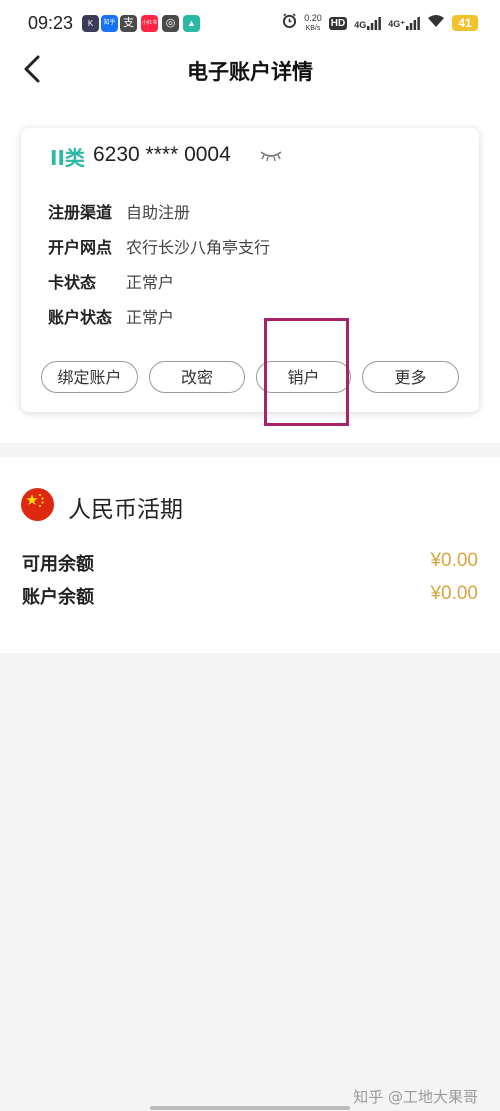 This screenshot has width=500, height=1111. I want to click on signal-1: 4G, so click(368, 23).